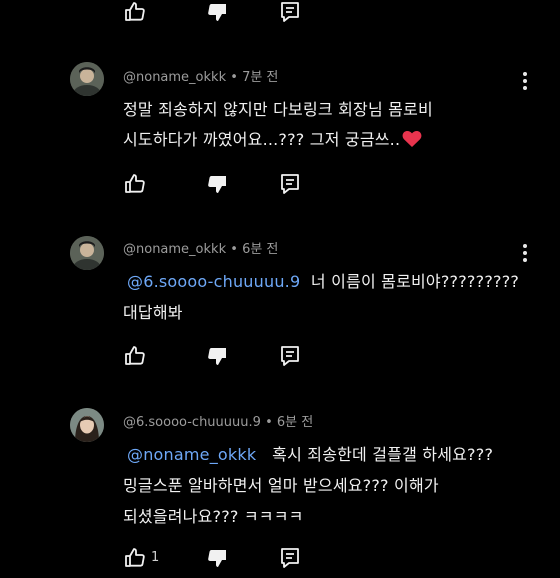 The image size is (560, 578). What do you see at coordinates (323, 281) in the screenshot?
I see `comment-text-line: @6.soooo-chuuuuu.9 너 이름이 몸로비야?????????` at bounding box center [323, 281].